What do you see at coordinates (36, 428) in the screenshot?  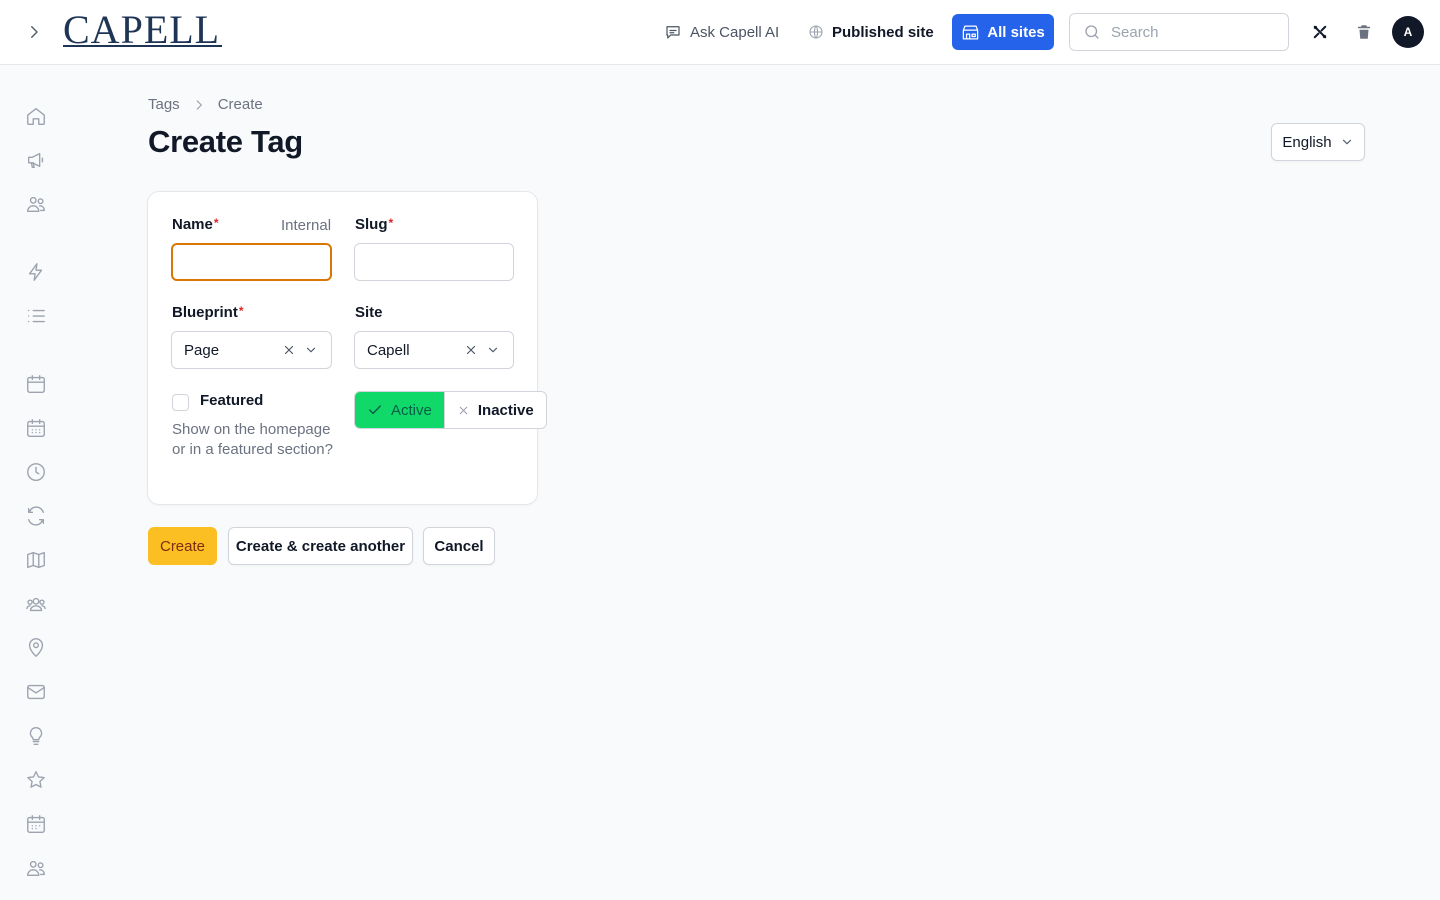 I see `nav-calendar-grid-icon` at bounding box center [36, 428].